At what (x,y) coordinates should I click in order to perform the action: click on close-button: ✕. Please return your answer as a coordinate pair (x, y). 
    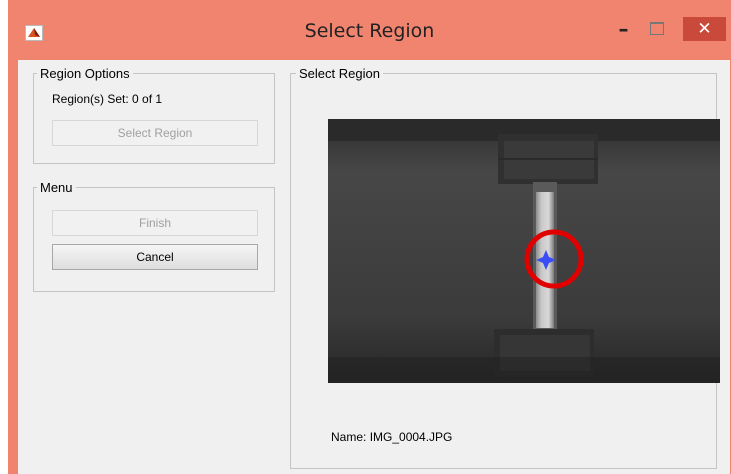
    Looking at the image, I should click on (704, 29).